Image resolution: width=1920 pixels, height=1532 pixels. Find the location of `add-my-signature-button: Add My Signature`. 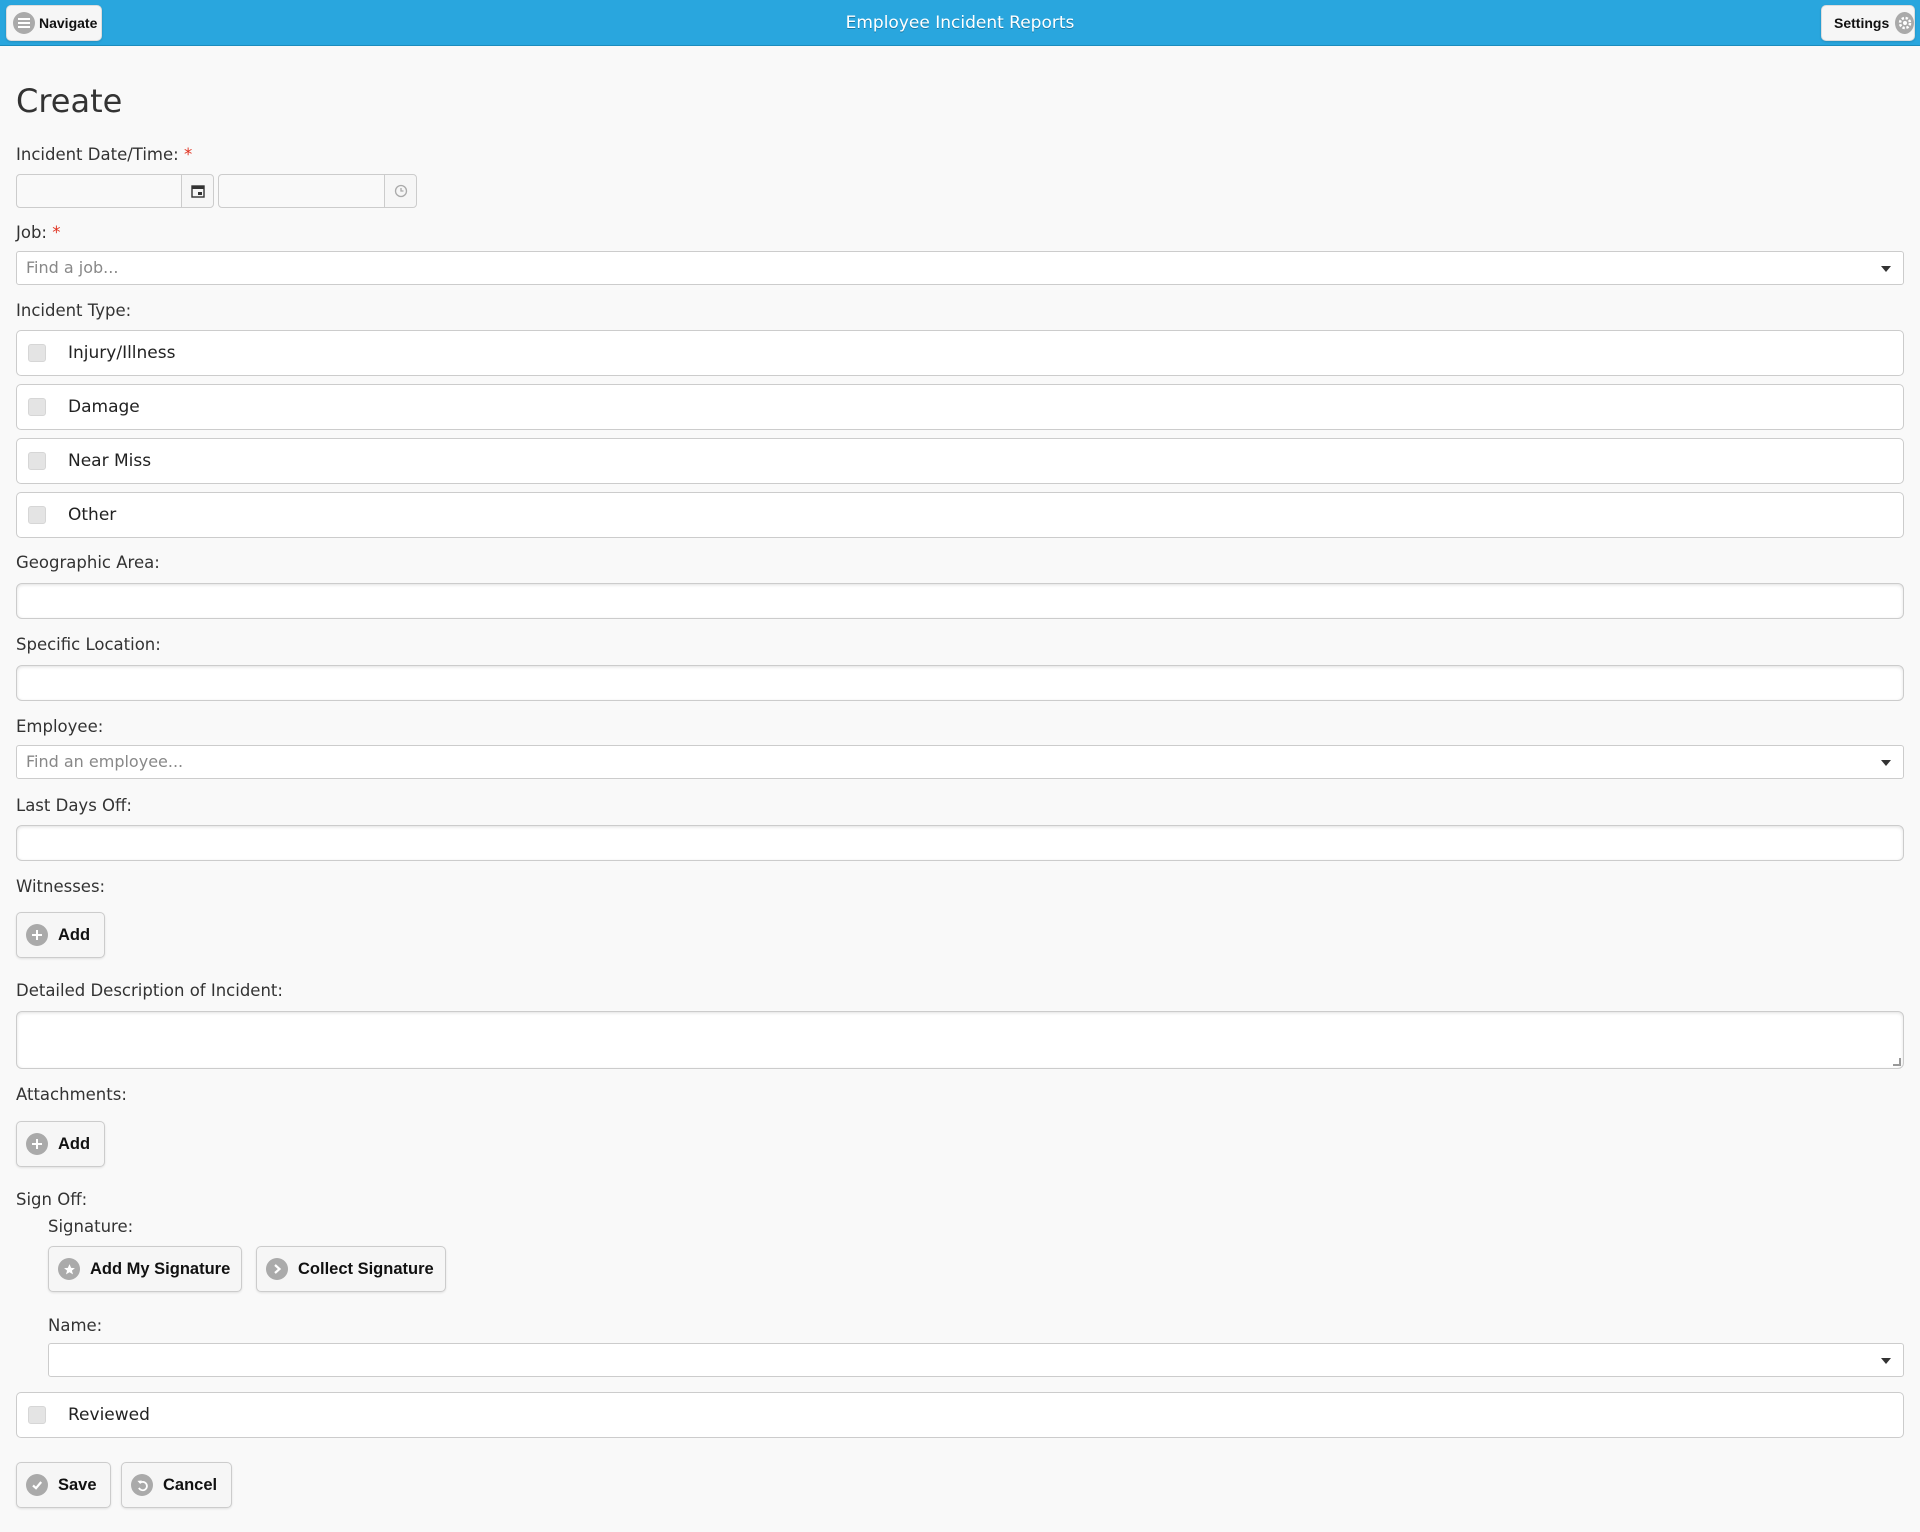

add-my-signature-button: Add My Signature is located at coordinates (145, 1269).